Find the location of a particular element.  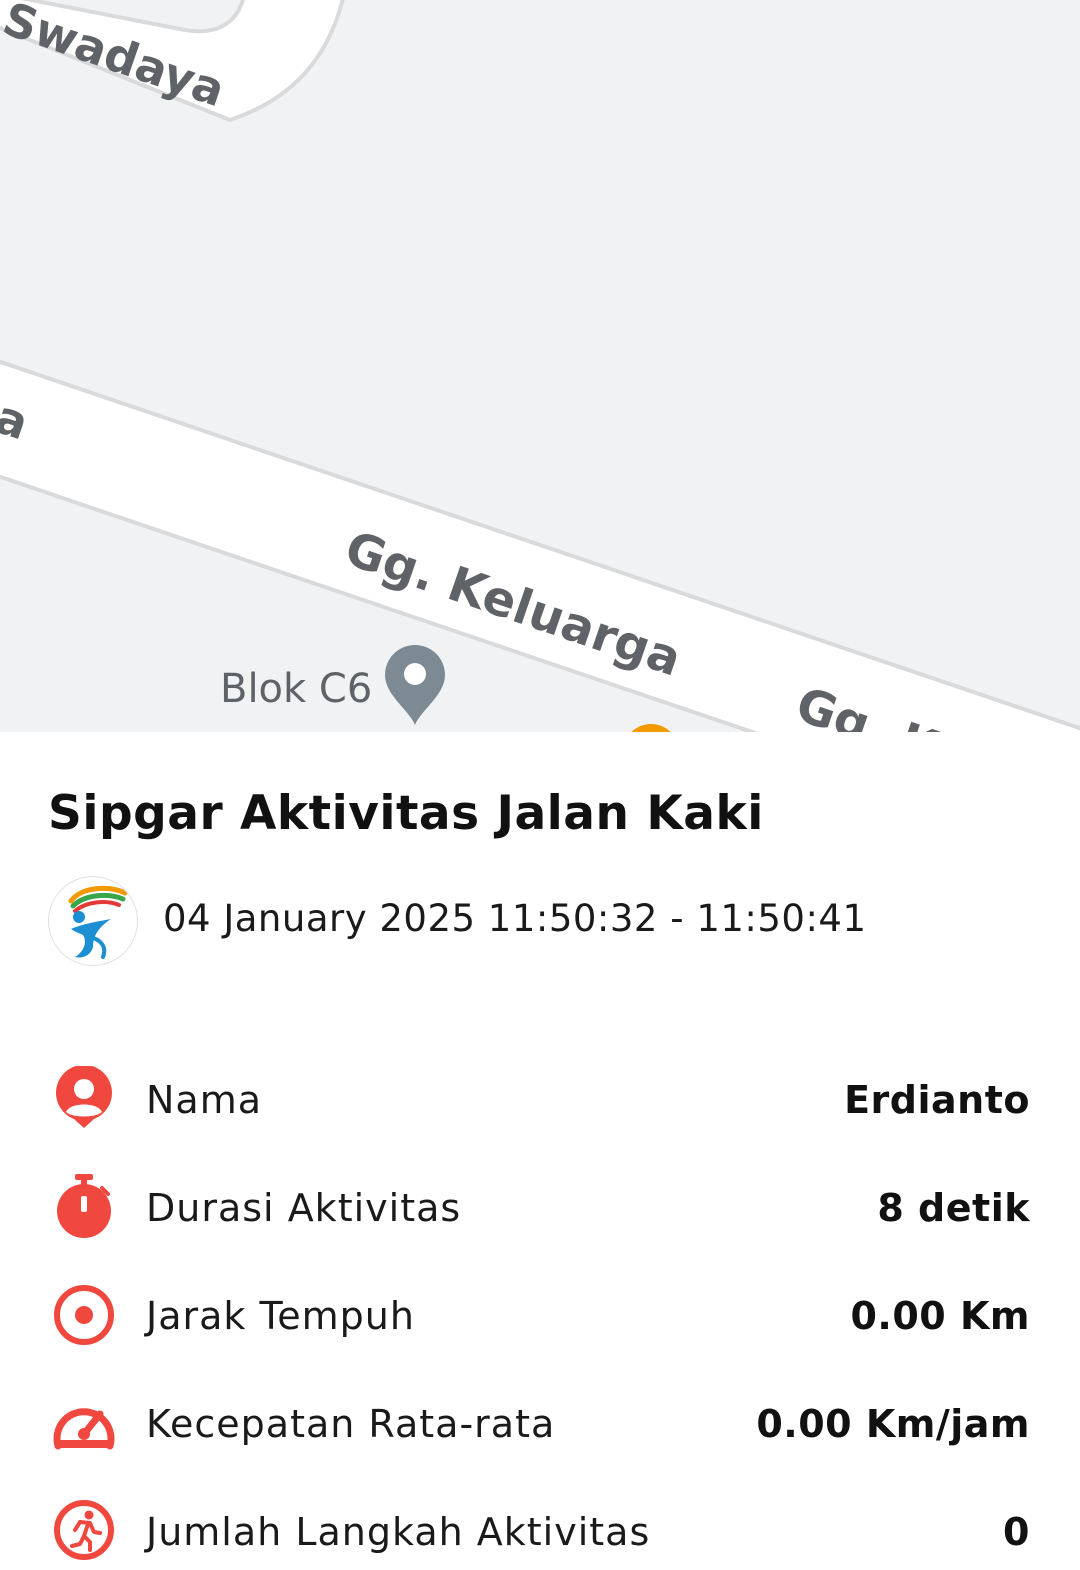

stopwatch-icon is located at coordinates (84, 1208).